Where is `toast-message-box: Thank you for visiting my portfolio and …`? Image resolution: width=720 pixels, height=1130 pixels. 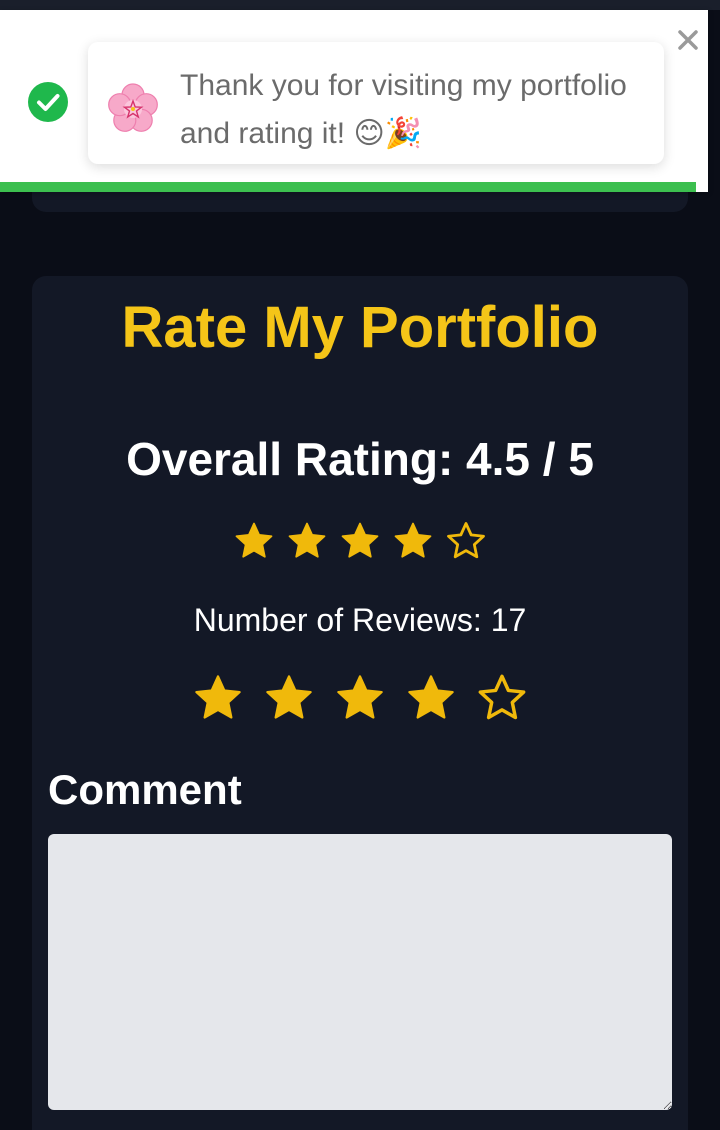
toast-message-box: Thank you for visiting my portfolio and … is located at coordinates (376, 103).